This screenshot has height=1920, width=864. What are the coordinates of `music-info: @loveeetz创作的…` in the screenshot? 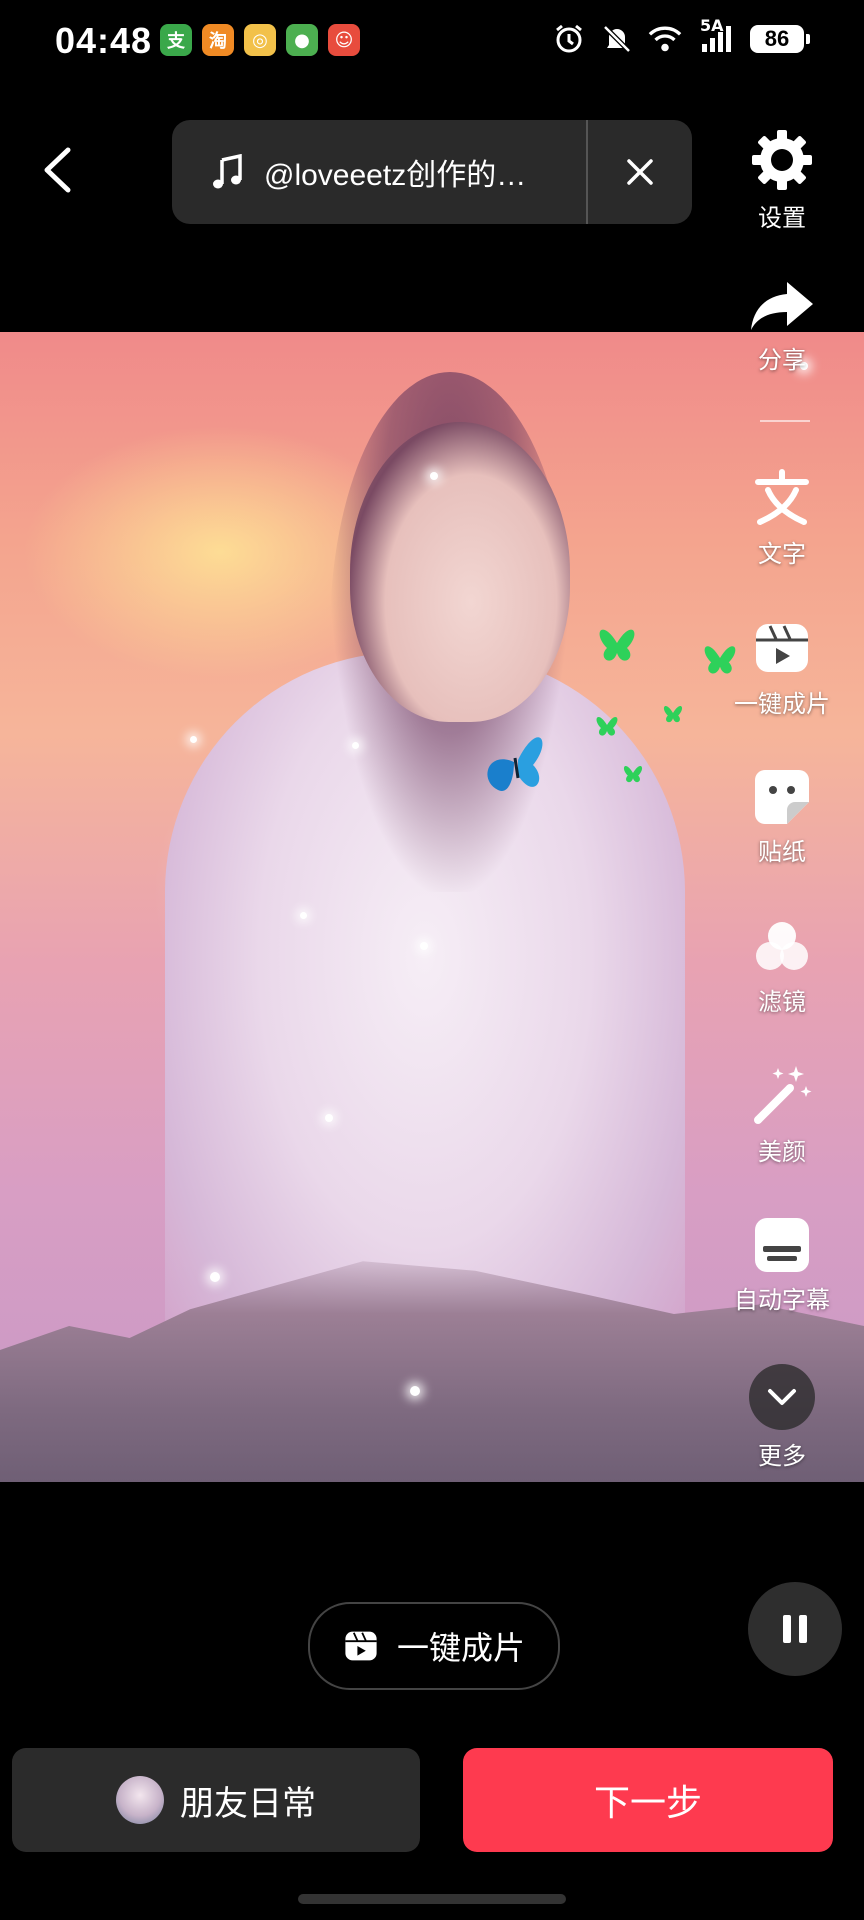 It's located at (379, 172).